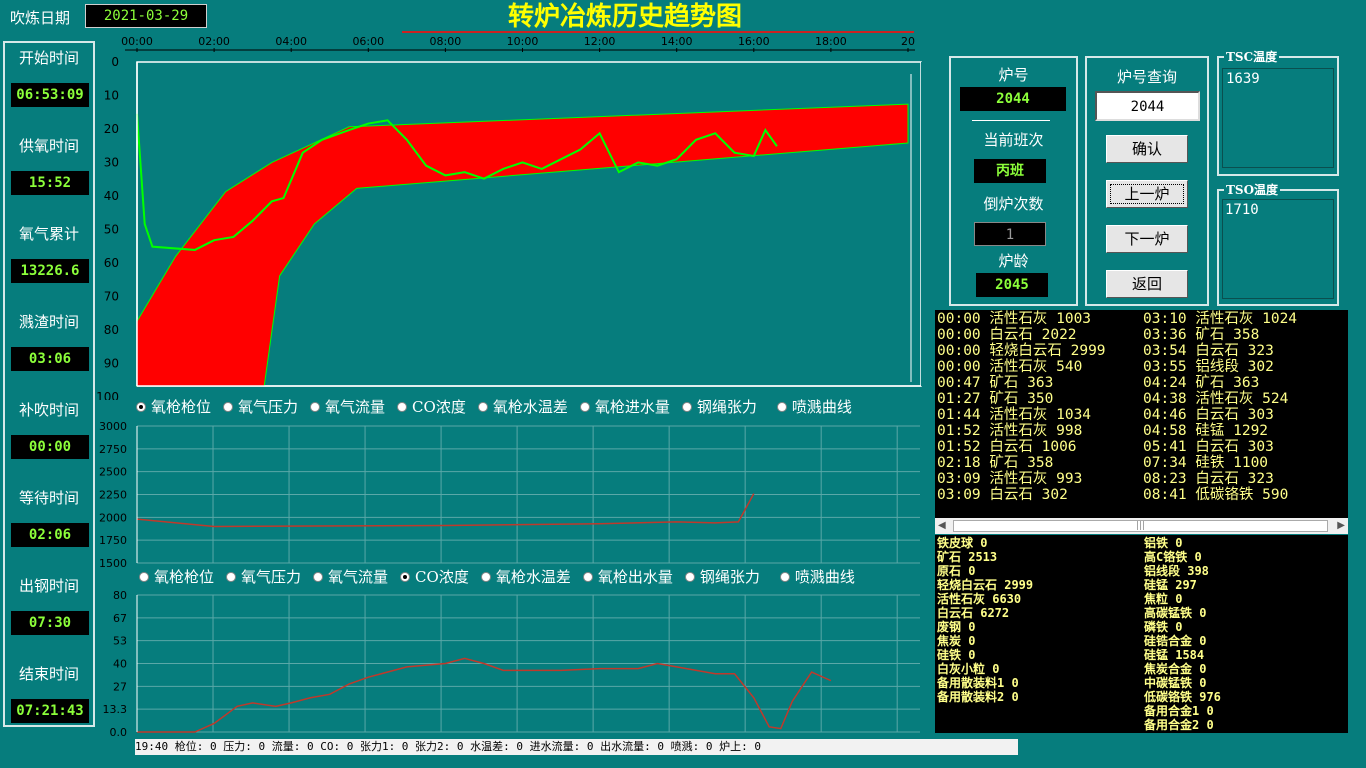 Image resolution: width=1366 pixels, height=768 pixels. I want to click on addition-row: 08:23 白云石 323, so click(1208, 479).